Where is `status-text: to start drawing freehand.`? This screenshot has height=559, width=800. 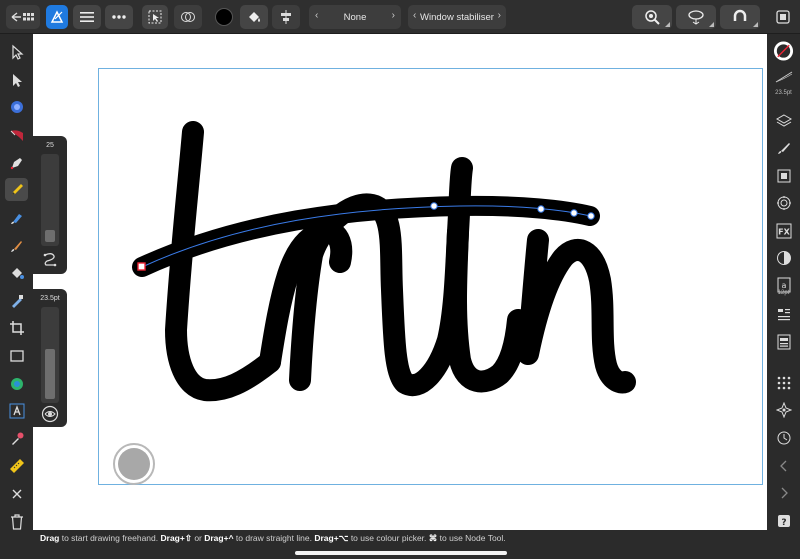
status-text: to start drawing freehand. is located at coordinates (110, 538).